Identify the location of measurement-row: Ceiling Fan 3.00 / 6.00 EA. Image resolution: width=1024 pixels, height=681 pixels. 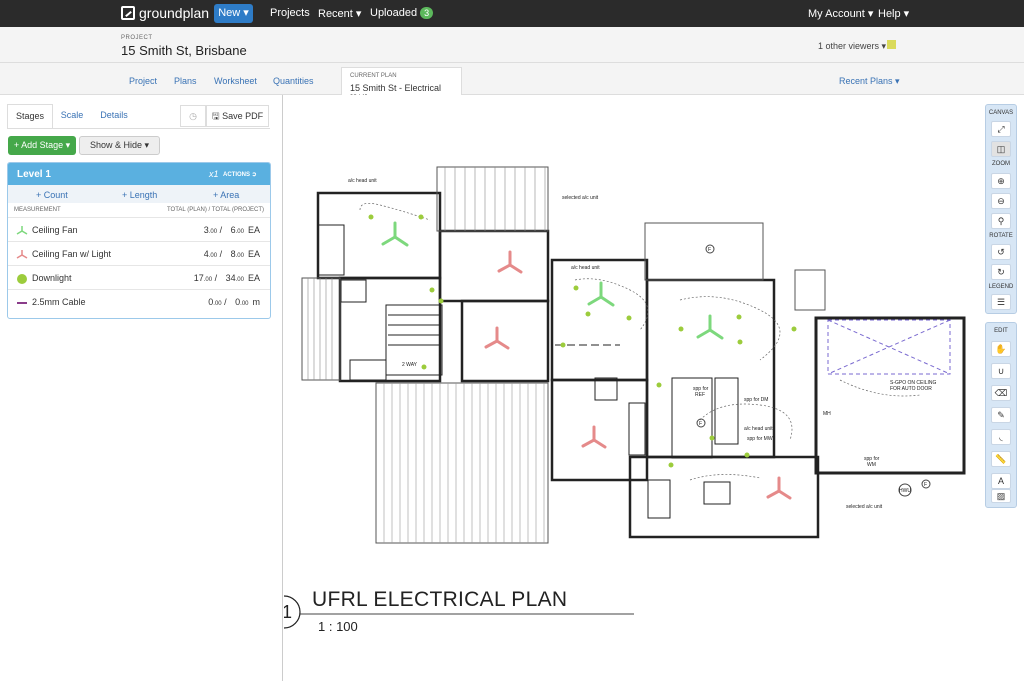
(139, 229).